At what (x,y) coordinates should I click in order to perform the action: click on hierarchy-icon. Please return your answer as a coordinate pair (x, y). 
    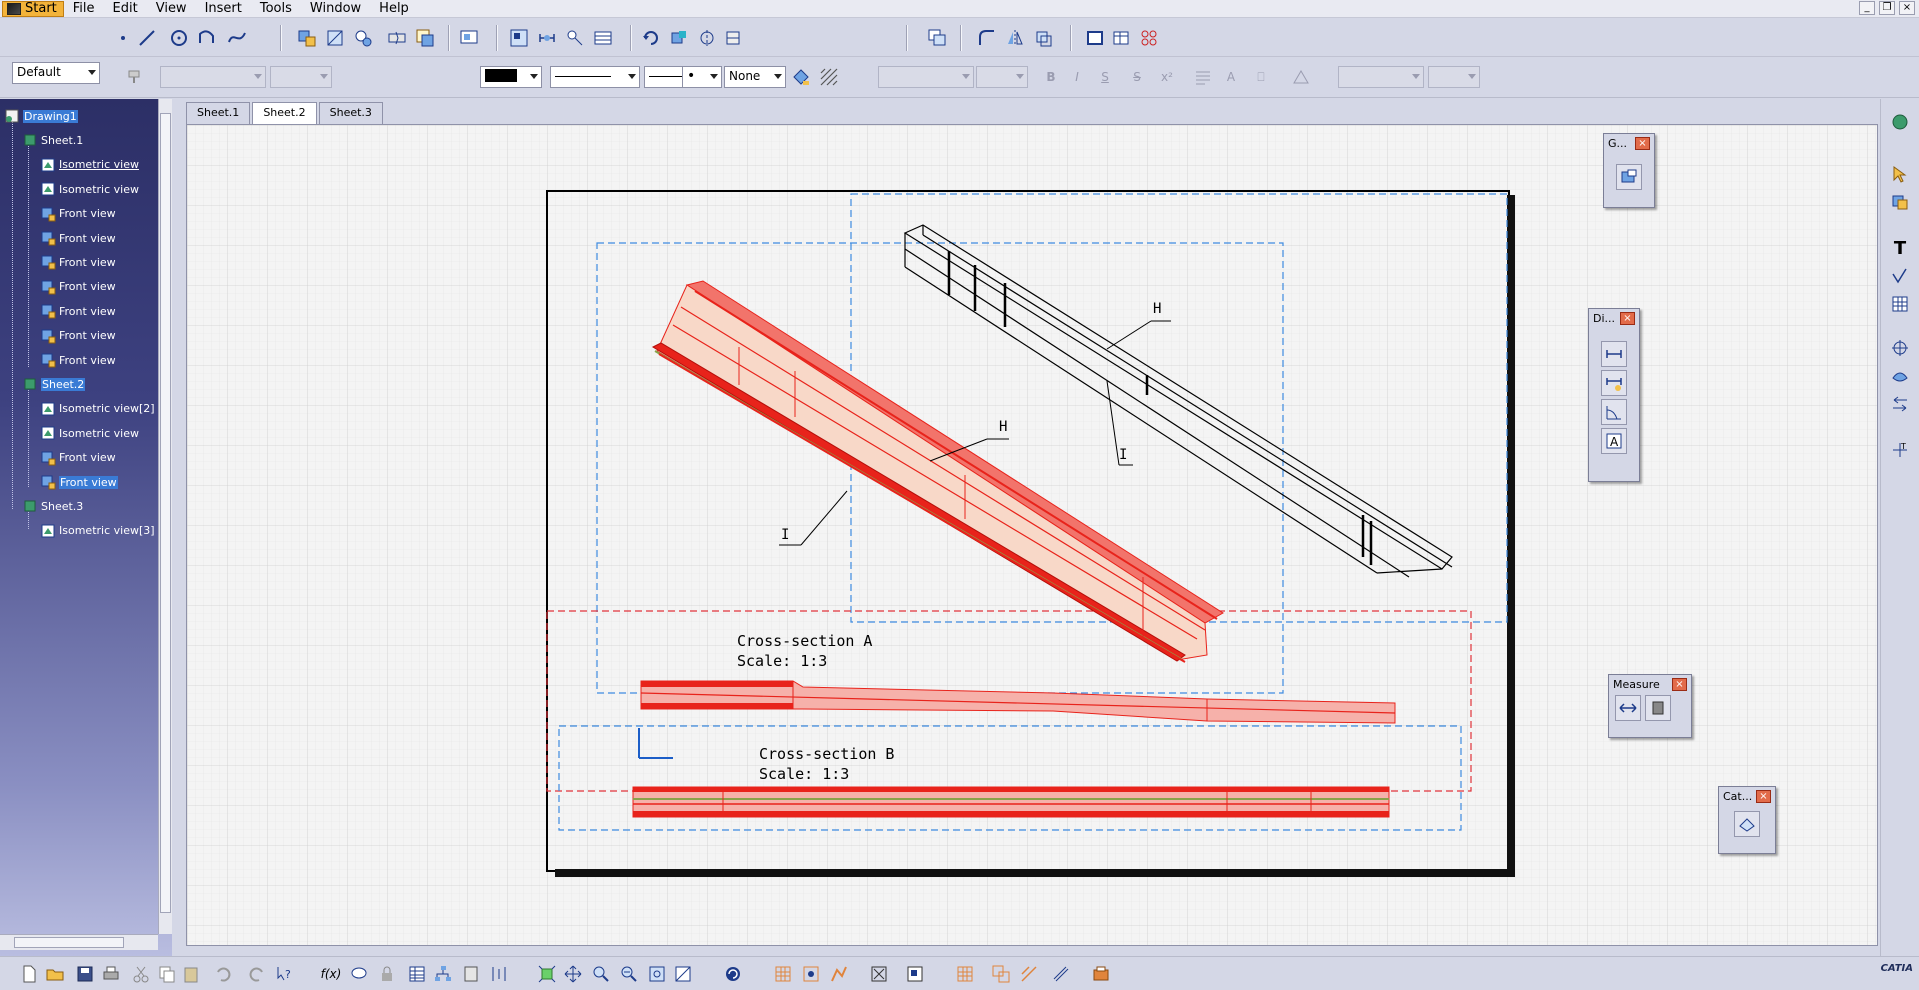
    Looking at the image, I should click on (443, 974).